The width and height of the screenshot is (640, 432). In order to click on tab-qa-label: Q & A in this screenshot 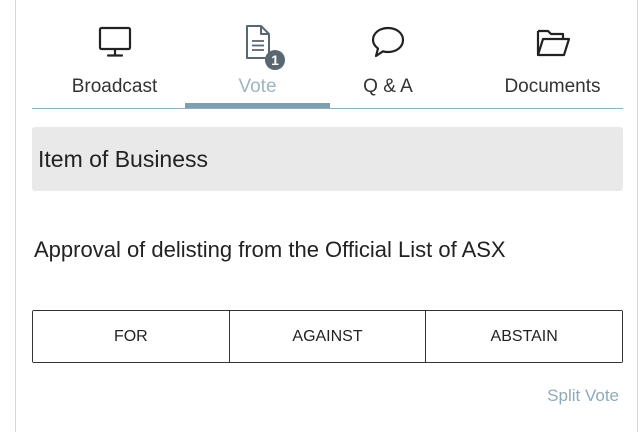, I will do `click(388, 86)`.